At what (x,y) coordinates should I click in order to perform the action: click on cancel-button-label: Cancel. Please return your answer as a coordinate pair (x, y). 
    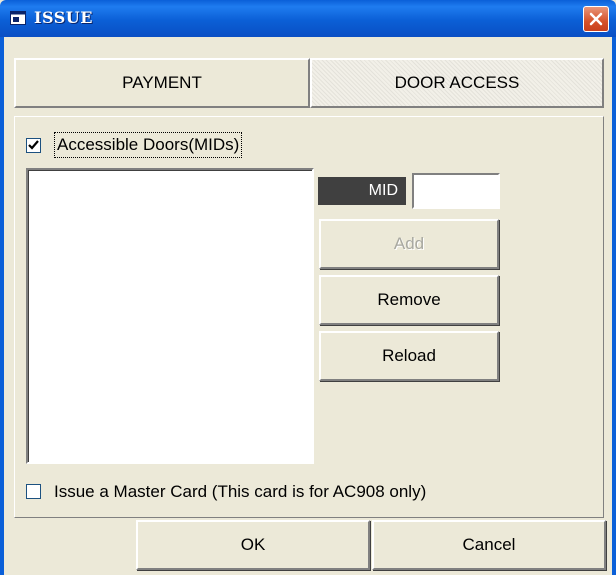
    Looking at the image, I should click on (489, 544).